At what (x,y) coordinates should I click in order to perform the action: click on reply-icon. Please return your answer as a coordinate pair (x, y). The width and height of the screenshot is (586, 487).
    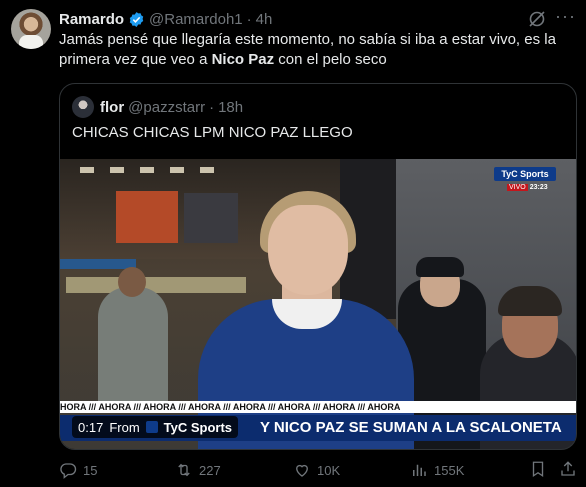
    Looking at the image, I should click on (68, 471).